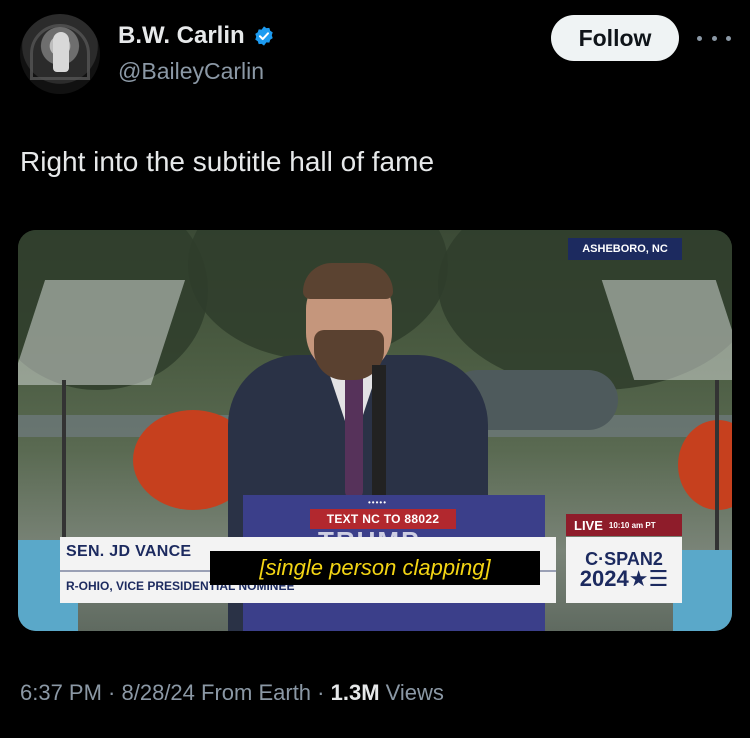 The width and height of the screenshot is (750, 738). What do you see at coordinates (129, 551) in the screenshot?
I see `lower-third-name: SEN. JD VANCE` at bounding box center [129, 551].